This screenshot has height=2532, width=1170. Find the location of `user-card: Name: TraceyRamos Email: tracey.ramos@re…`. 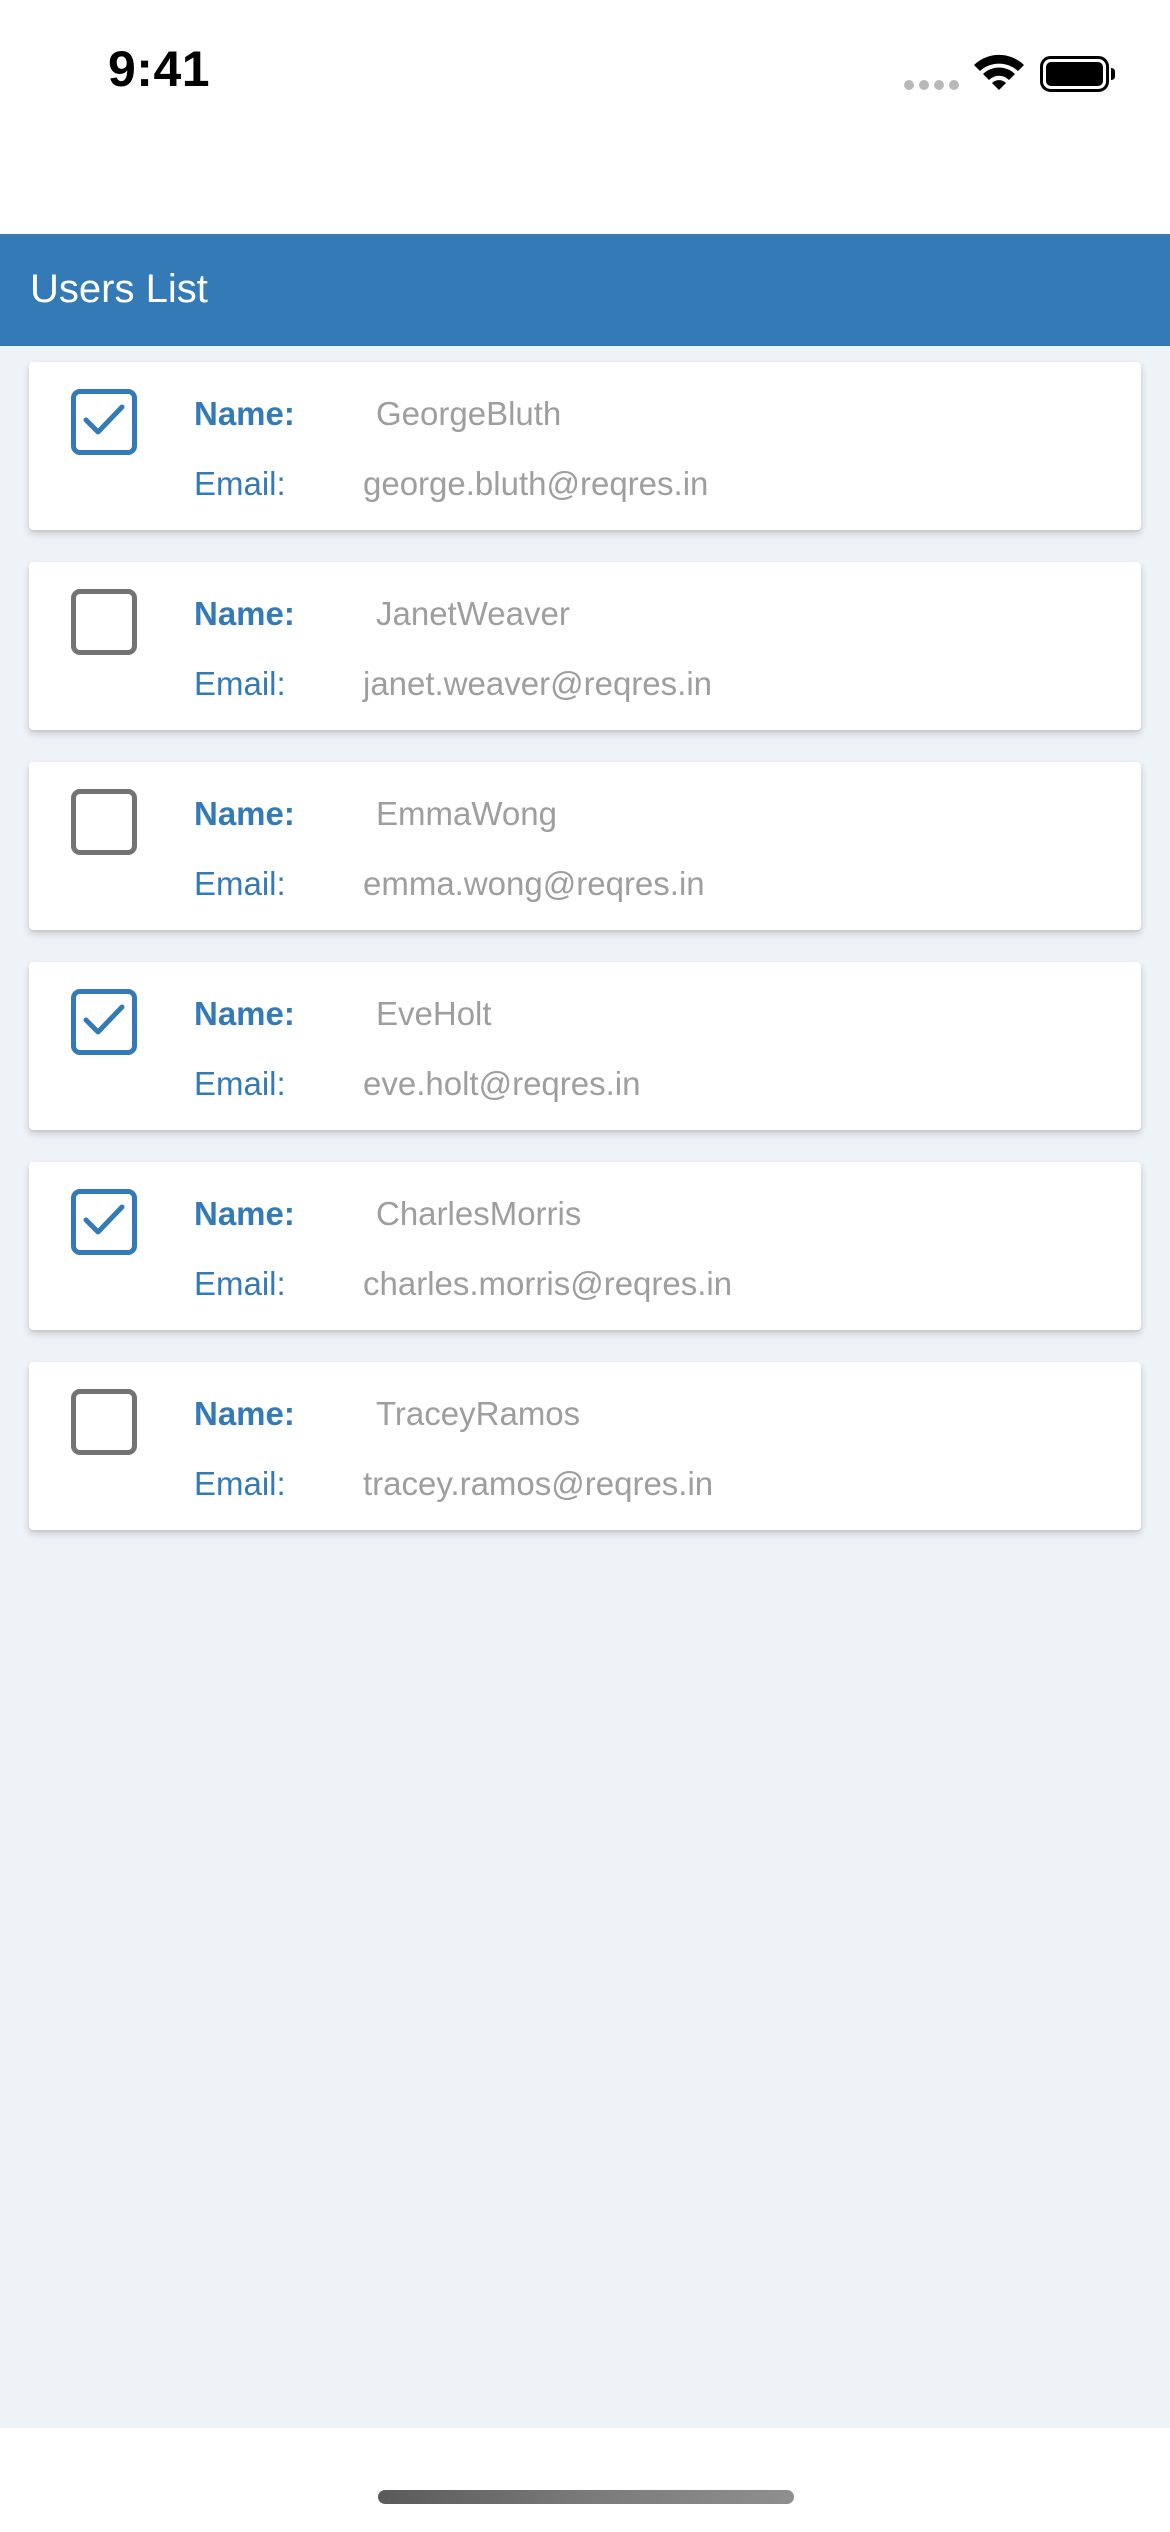

user-card: Name: TraceyRamos Email: tracey.ramos@re… is located at coordinates (585, 1446).